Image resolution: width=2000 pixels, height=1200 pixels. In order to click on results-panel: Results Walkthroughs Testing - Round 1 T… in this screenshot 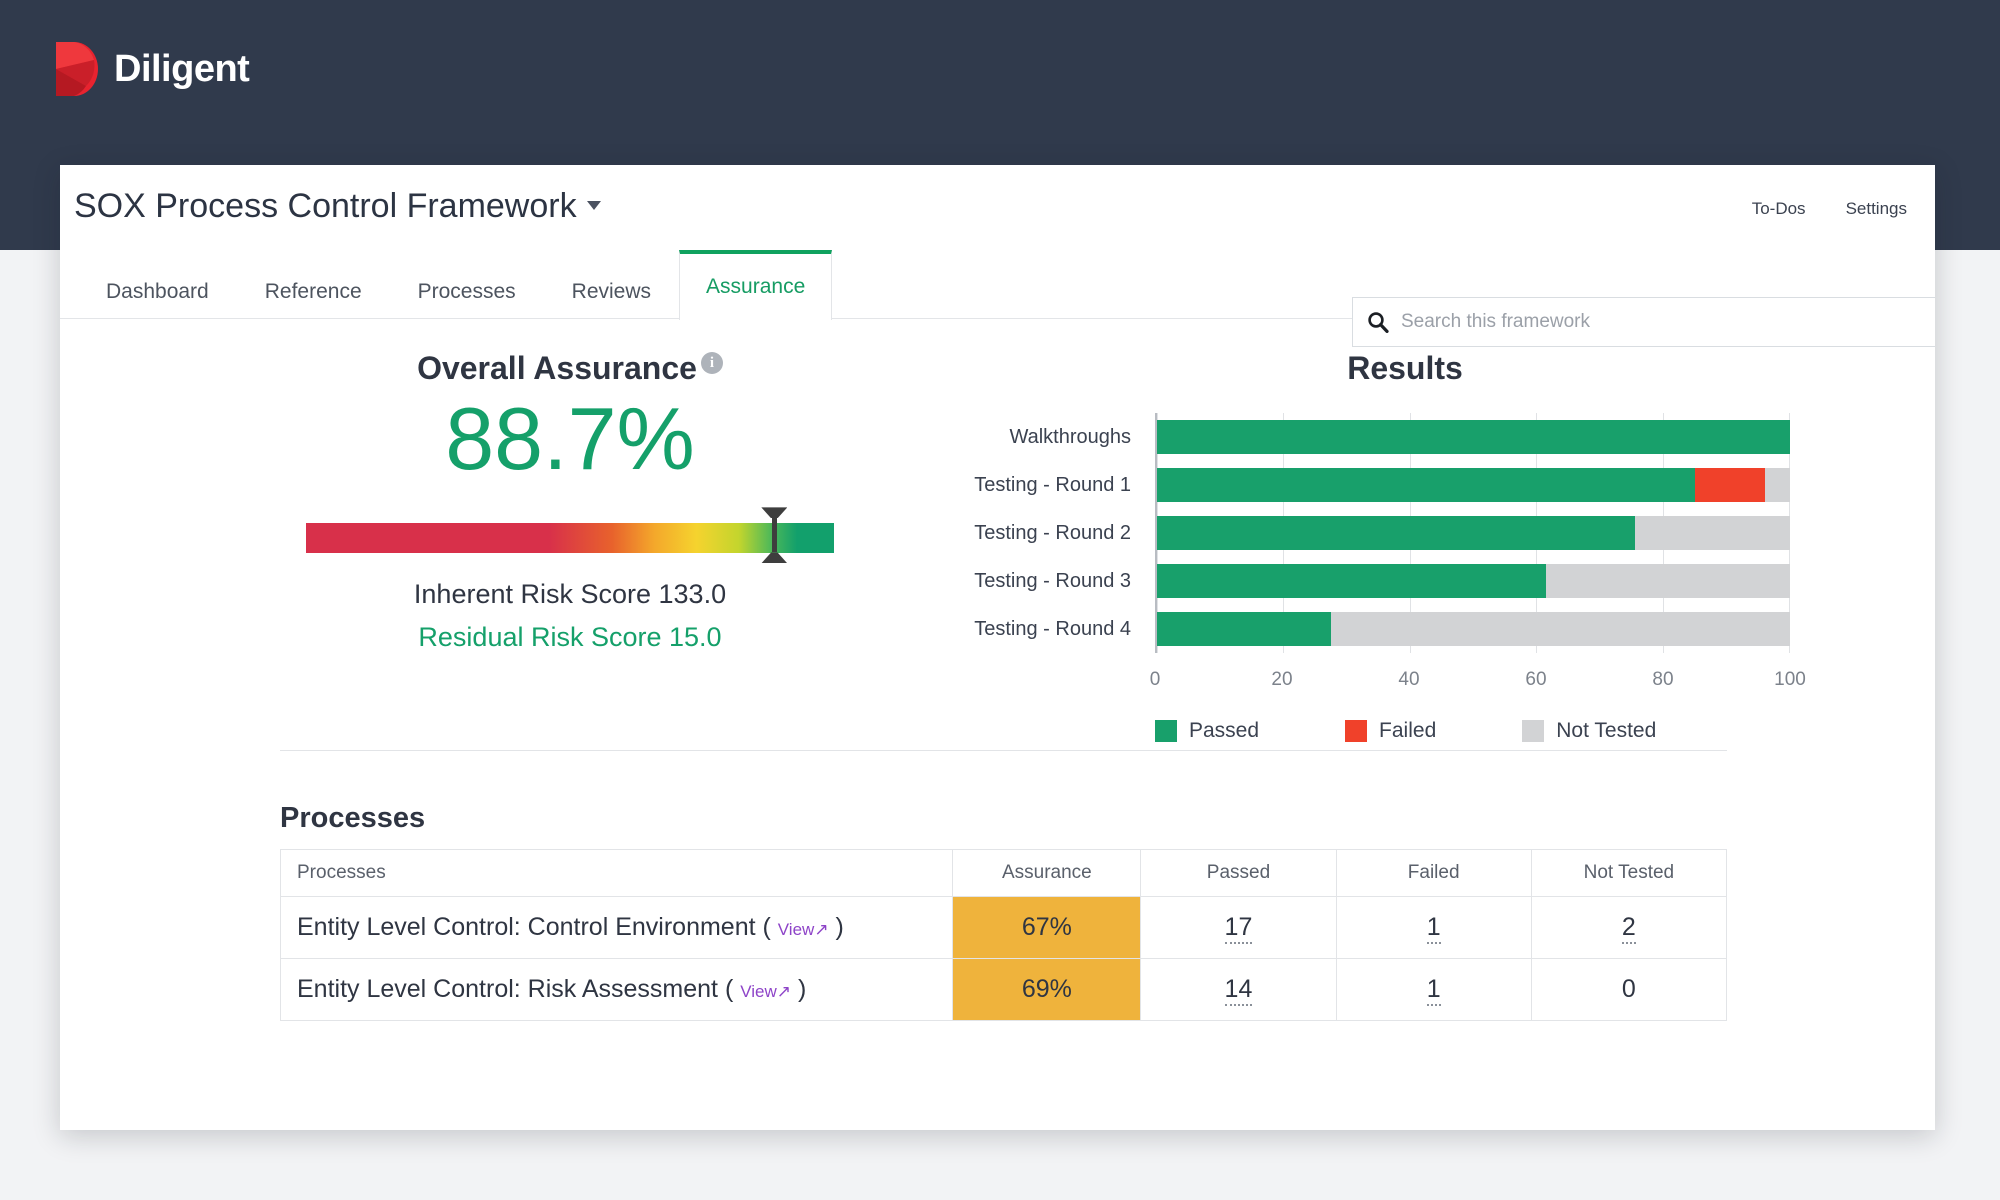, I will do `click(1368, 546)`.